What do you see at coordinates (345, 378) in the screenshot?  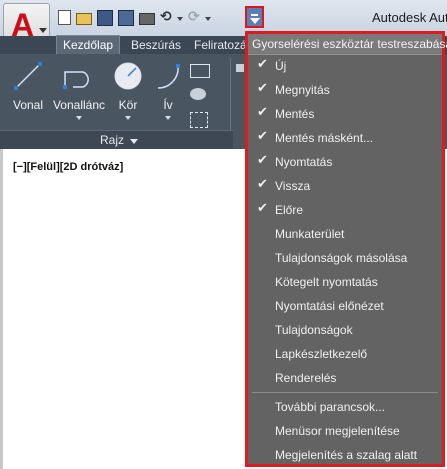 I see `menu-item: Renderelés` at bounding box center [345, 378].